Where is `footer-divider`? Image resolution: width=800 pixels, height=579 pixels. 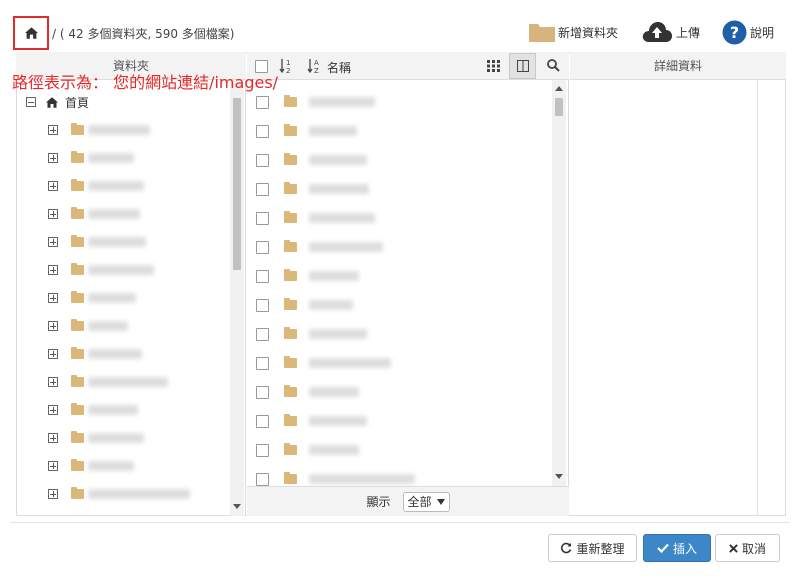 footer-divider is located at coordinates (400, 522).